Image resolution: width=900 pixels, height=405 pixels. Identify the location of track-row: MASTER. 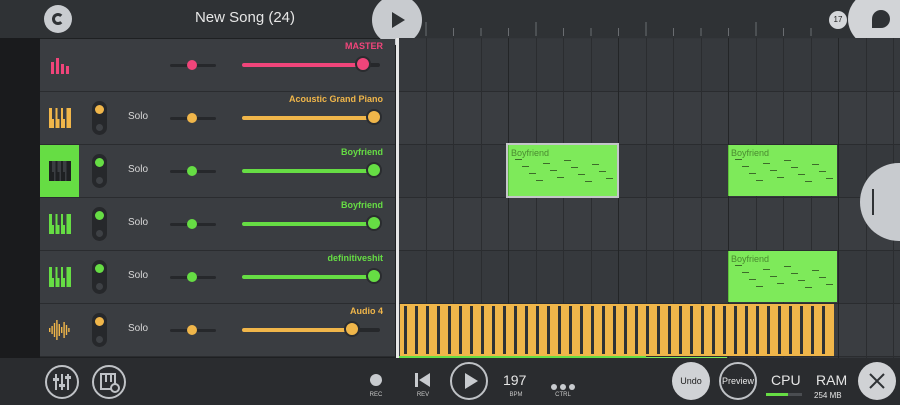
(217, 65).